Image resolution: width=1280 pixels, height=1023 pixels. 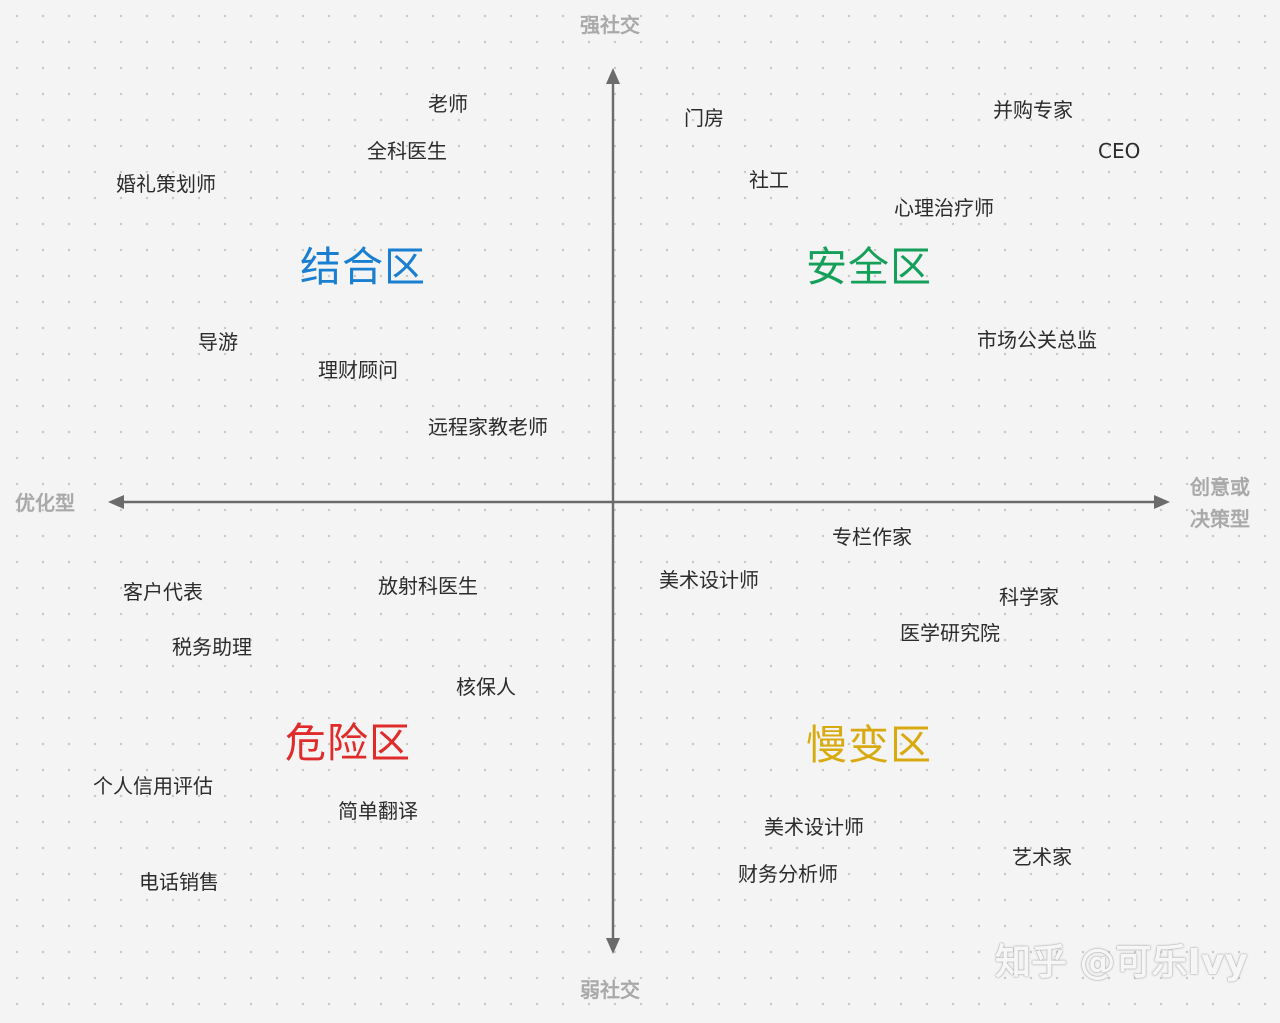 What do you see at coordinates (428, 586) in the screenshot?
I see `job-label: 放射科医生` at bounding box center [428, 586].